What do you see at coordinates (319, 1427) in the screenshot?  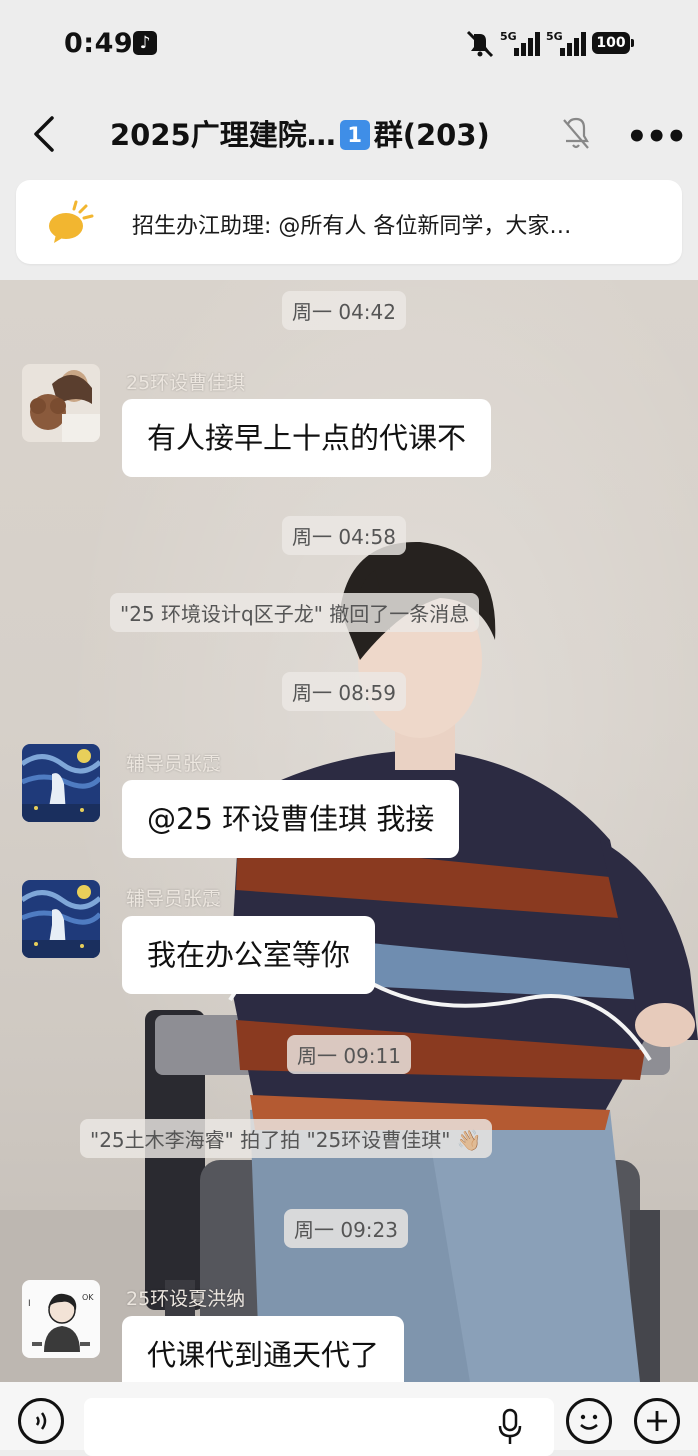 I see `message-input` at bounding box center [319, 1427].